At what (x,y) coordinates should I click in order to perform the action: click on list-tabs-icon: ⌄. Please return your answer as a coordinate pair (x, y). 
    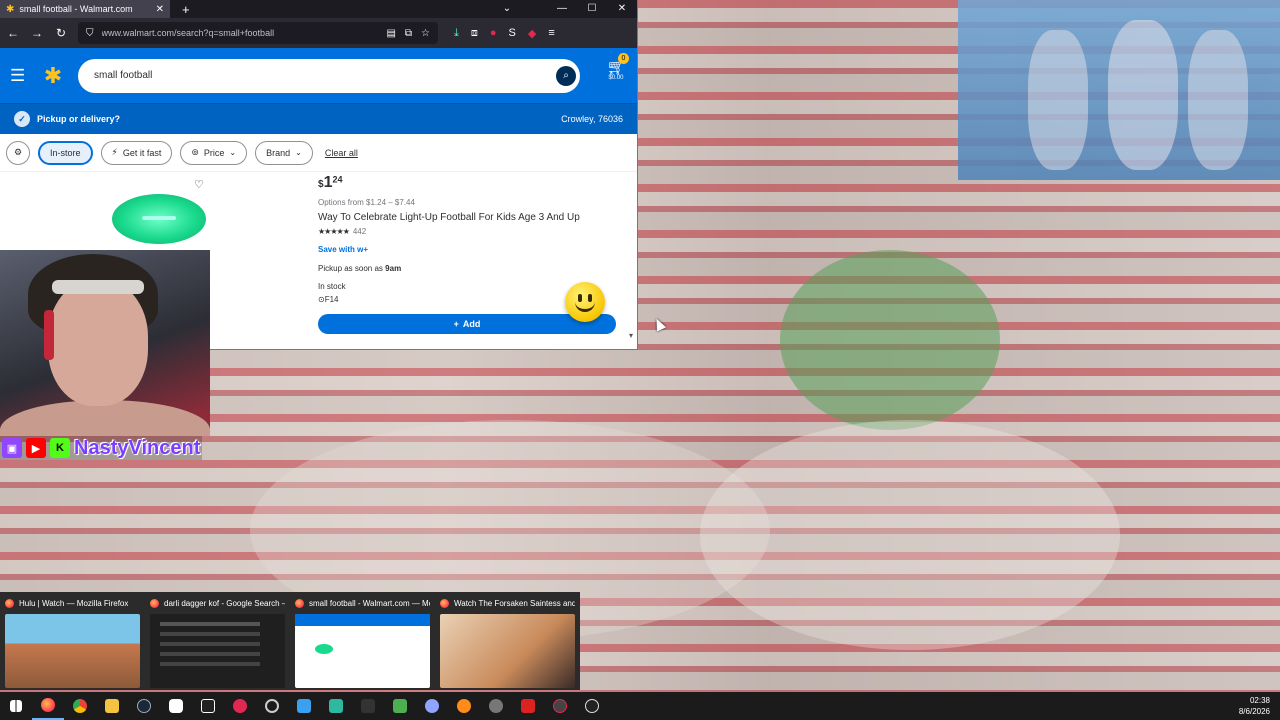
    Looking at the image, I should click on (507, 9).